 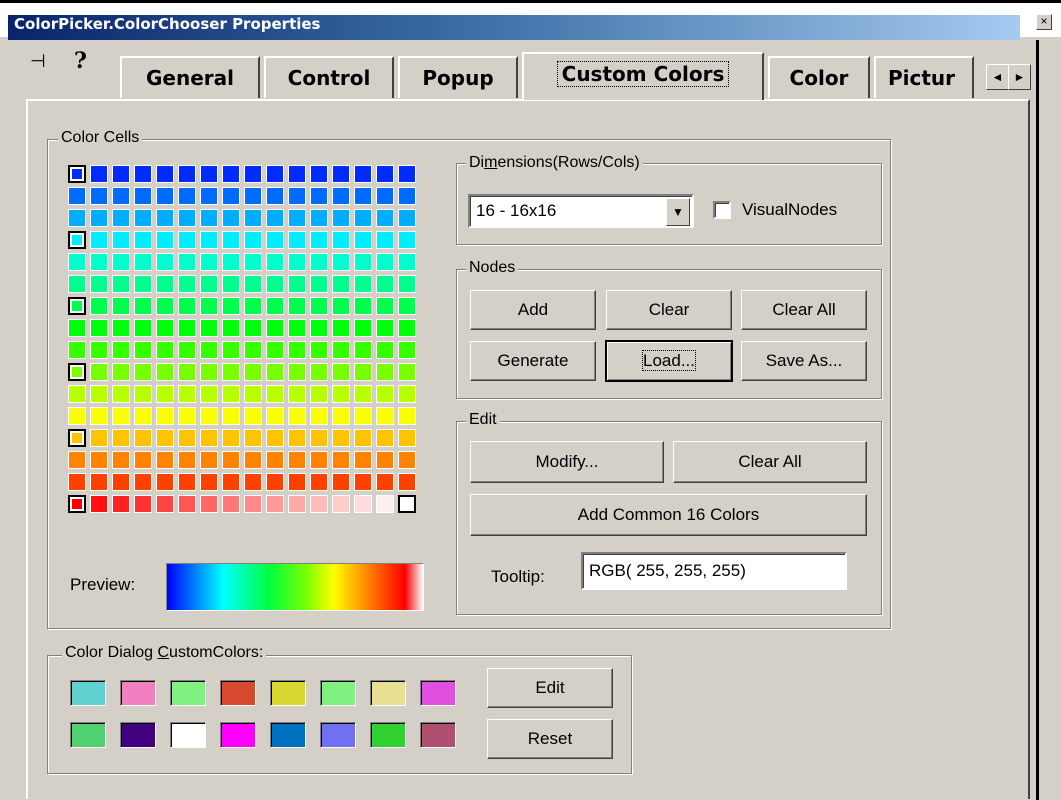 What do you see at coordinates (533, 361) in the screenshot?
I see `generate-button: Generate` at bounding box center [533, 361].